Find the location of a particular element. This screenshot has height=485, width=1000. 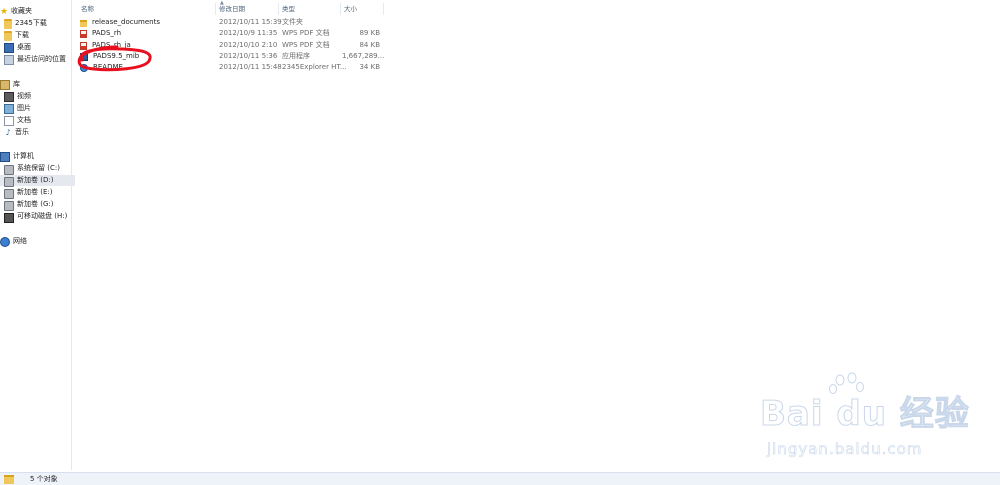

nav-libraries: 库 is located at coordinates (10, 84).